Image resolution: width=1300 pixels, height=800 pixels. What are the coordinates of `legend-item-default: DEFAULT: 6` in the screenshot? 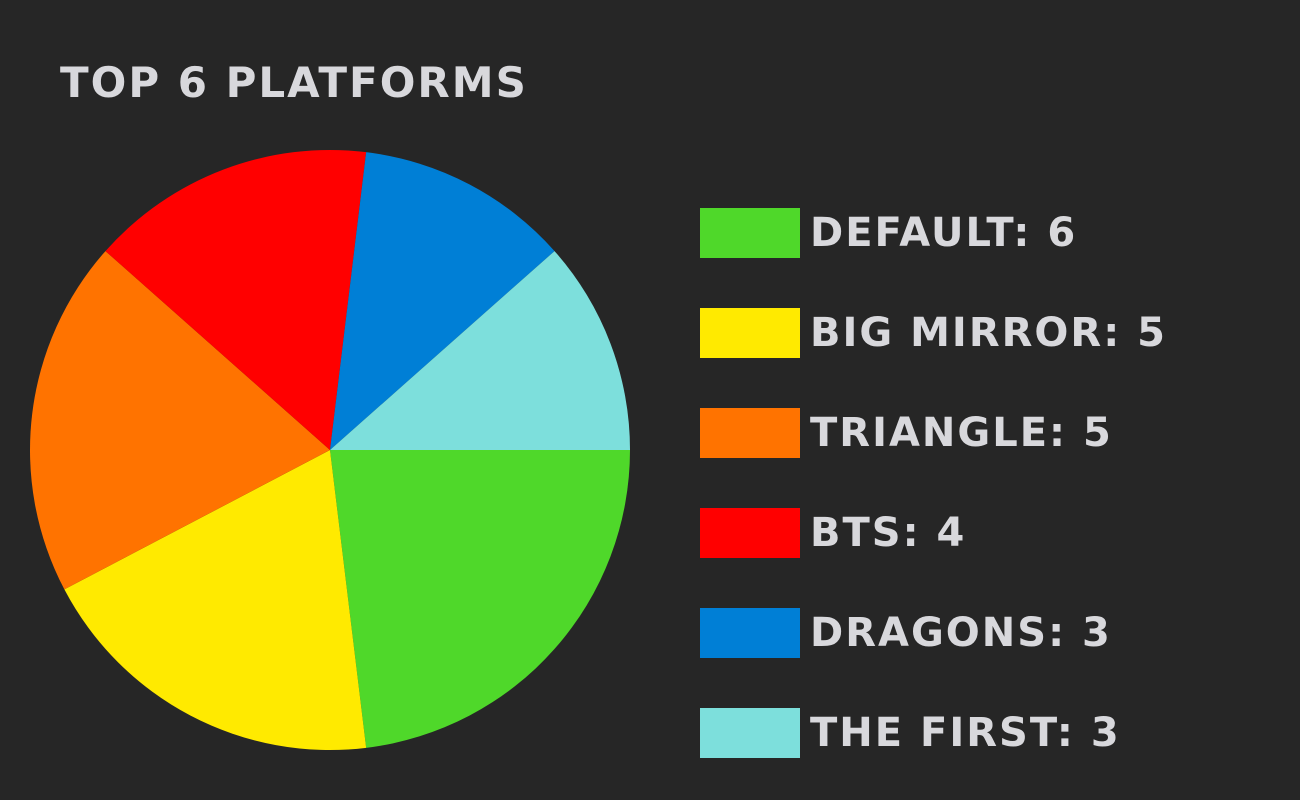 It's located at (888, 233).